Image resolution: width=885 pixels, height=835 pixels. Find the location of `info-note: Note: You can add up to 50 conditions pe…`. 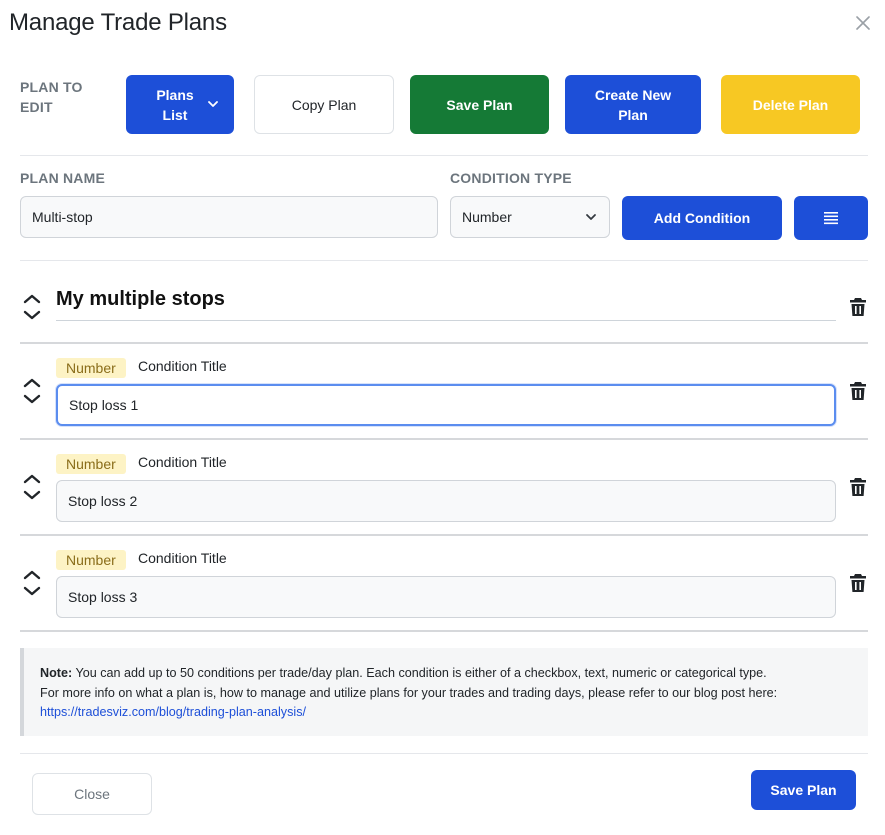

info-note: Note: You can add up to 50 conditions pe… is located at coordinates (444, 692).